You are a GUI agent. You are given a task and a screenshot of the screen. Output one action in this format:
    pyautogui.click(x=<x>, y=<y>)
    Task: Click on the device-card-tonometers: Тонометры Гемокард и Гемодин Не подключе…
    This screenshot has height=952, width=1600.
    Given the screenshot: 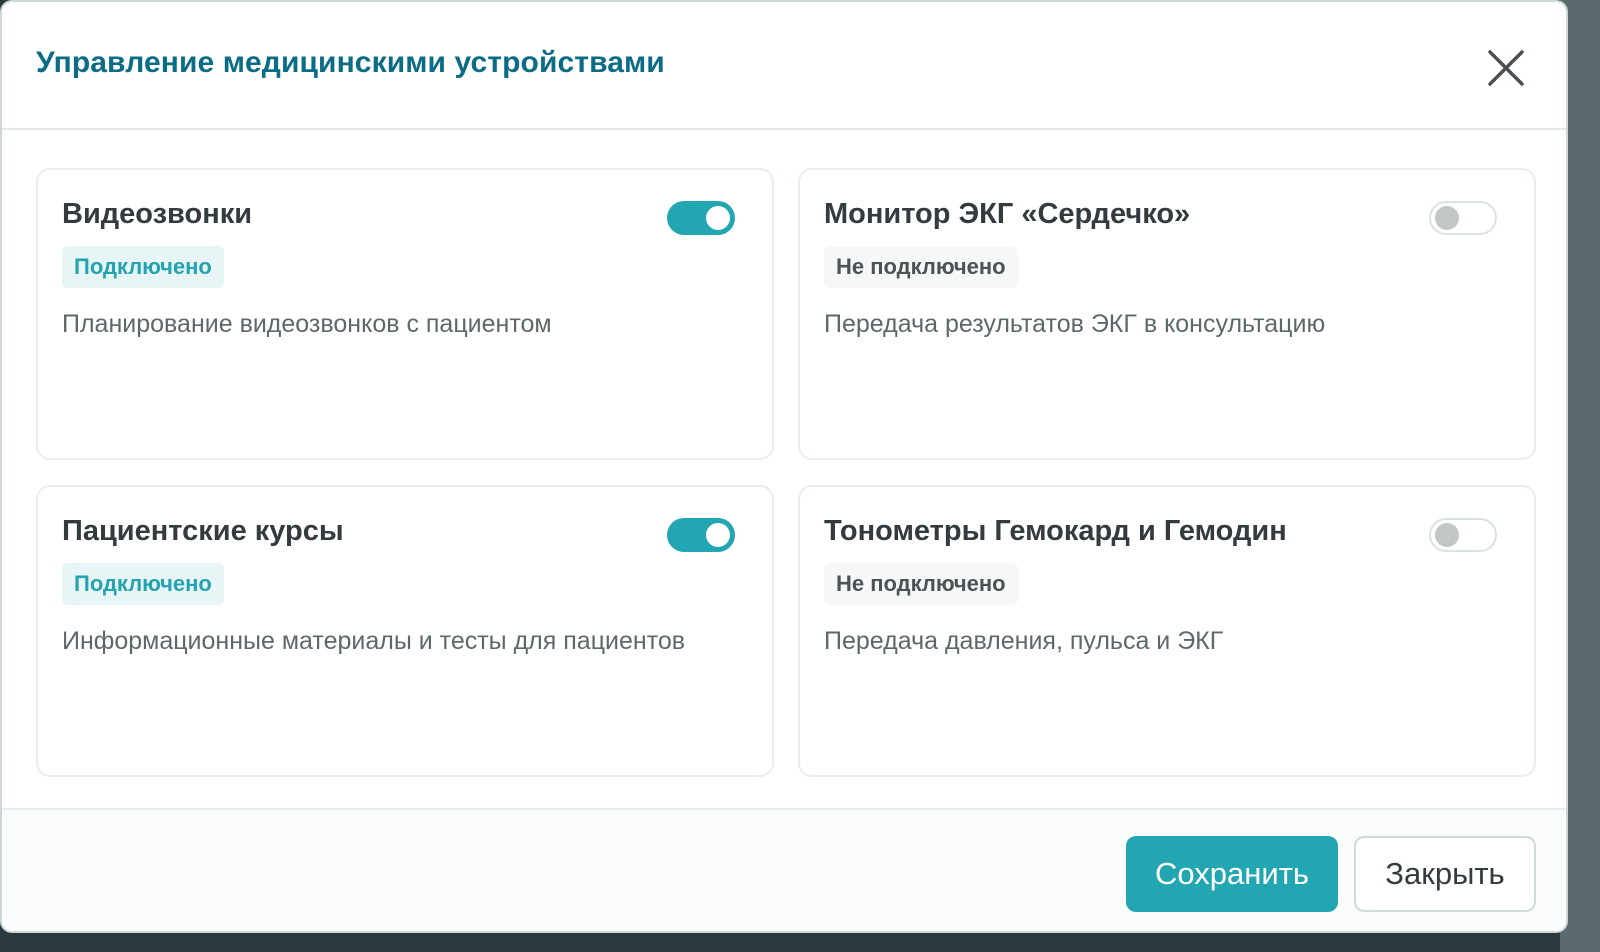 What is the action you would take?
    pyautogui.click(x=1167, y=631)
    